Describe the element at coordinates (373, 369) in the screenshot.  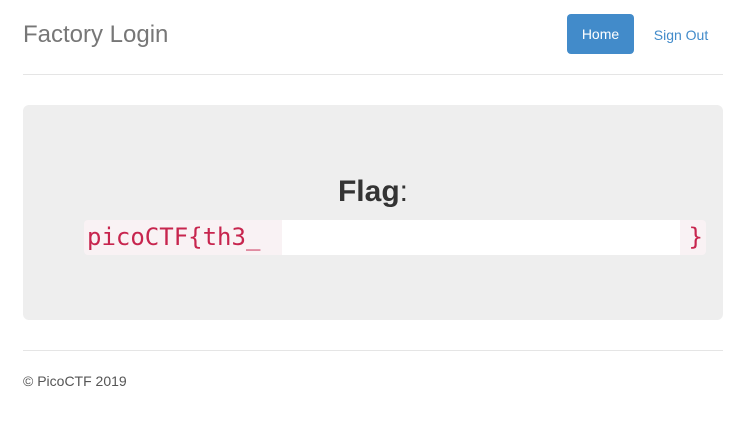
I see `footer: © PicoCTF 2019` at that location.